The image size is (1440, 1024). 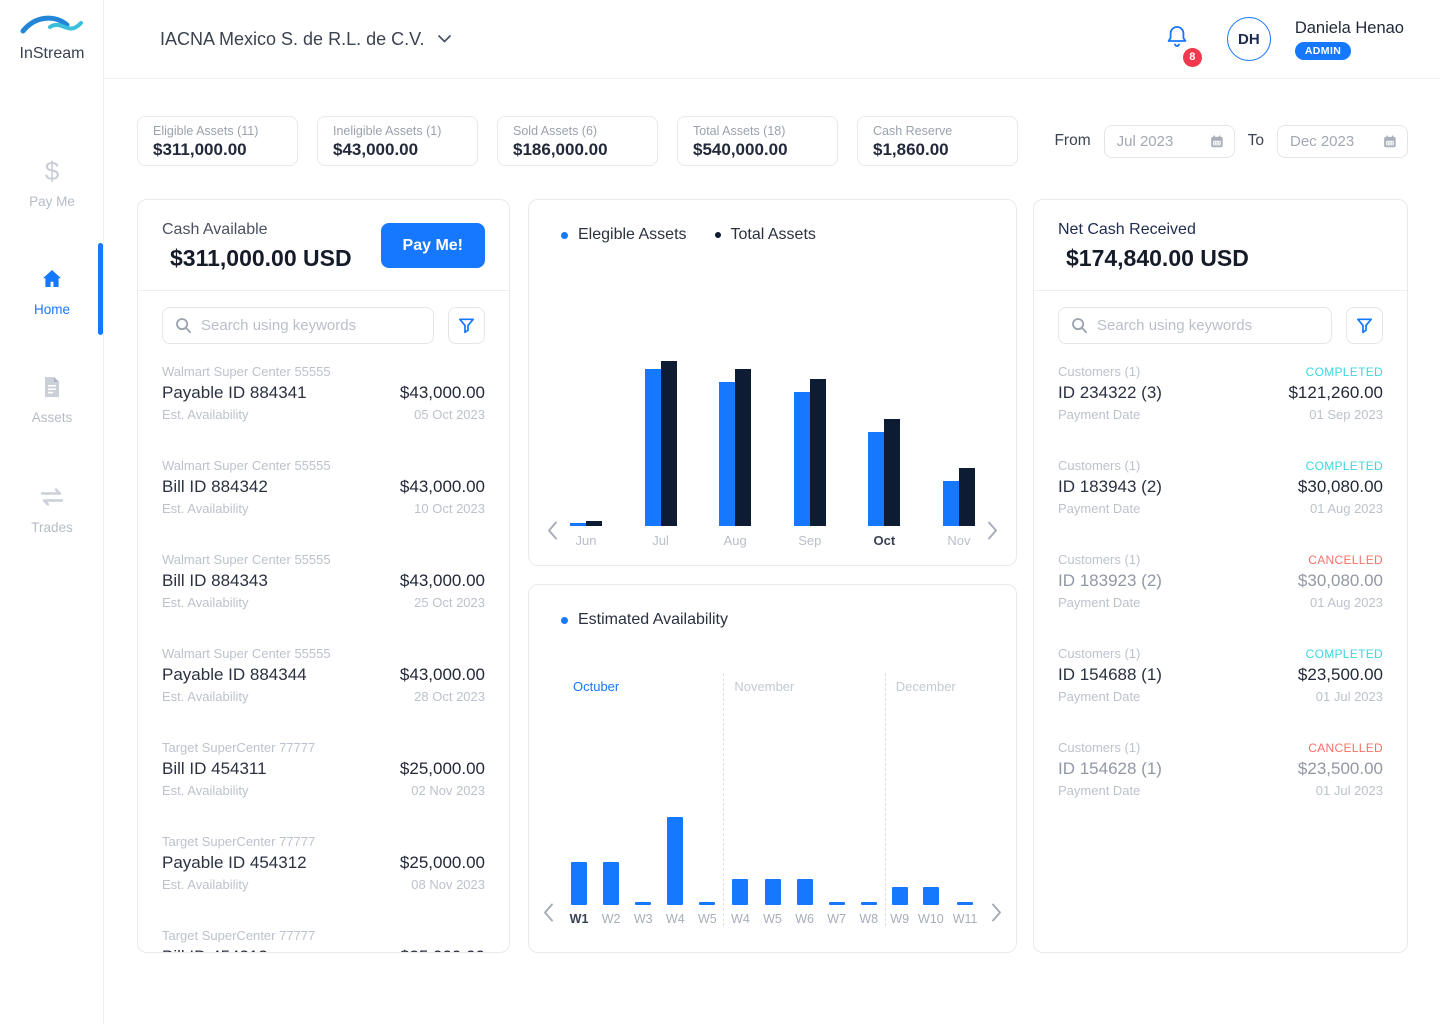 What do you see at coordinates (1208, 325) in the screenshot?
I see `net-cash-search-input` at bounding box center [1208, 325].